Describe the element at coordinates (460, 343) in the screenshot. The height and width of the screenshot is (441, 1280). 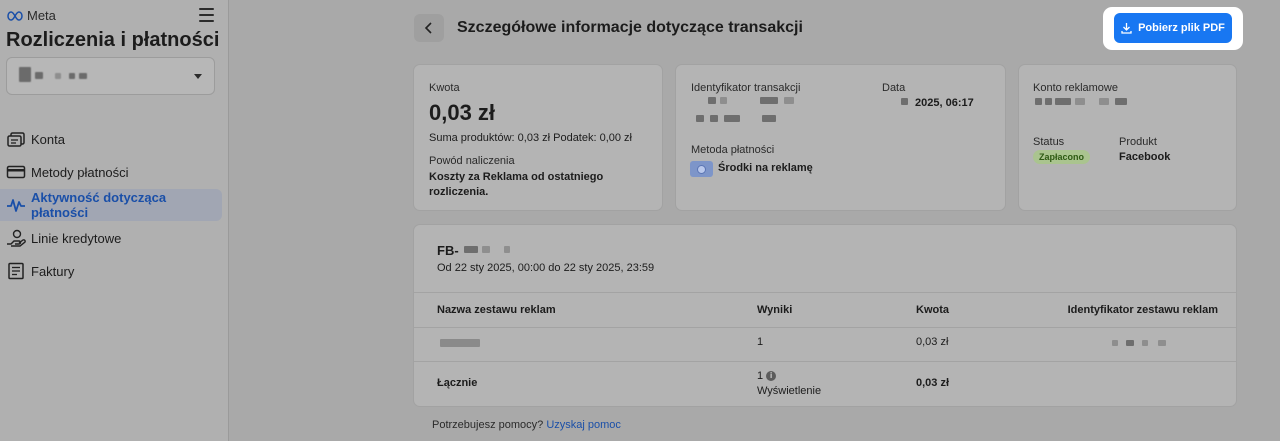
I see `redacted-ad-set-name` at that location.